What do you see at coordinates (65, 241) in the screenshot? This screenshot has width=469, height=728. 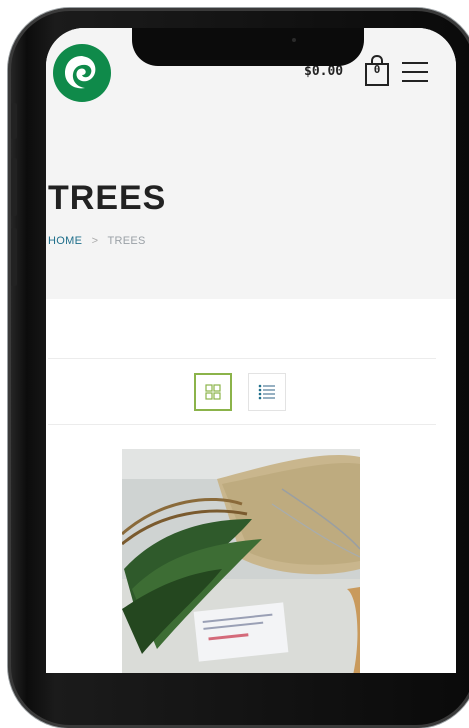 I see `breadcrumb-home-link: HOME` at bounding box center [65, 241].